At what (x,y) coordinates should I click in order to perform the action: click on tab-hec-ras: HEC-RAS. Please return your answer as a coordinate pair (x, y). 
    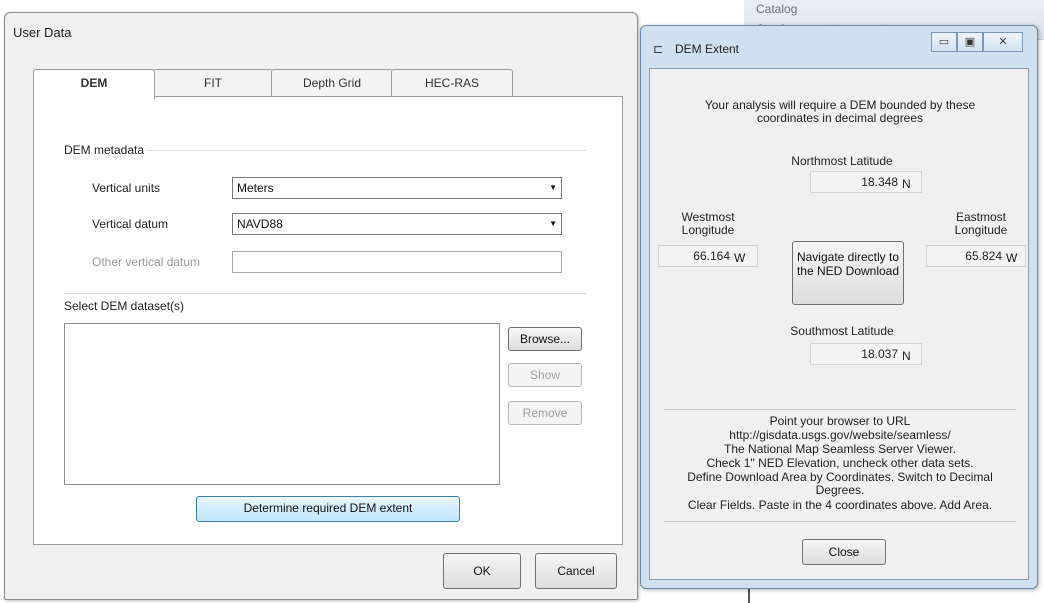
    Looking at the image, I should click on (452, 83).